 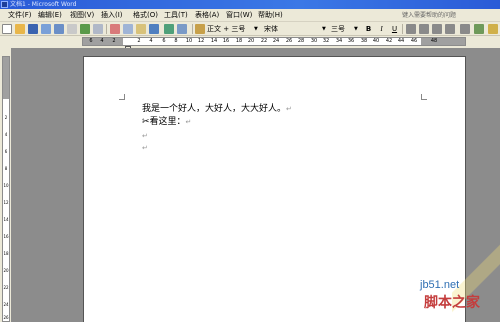 I want to click on size-dropdown: 三号, so click(x=338, y=29).